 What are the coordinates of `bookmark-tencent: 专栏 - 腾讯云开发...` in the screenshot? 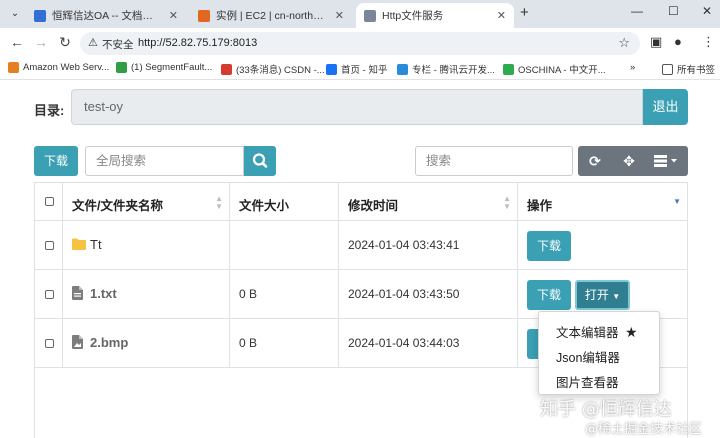 It's located at (446, 69).